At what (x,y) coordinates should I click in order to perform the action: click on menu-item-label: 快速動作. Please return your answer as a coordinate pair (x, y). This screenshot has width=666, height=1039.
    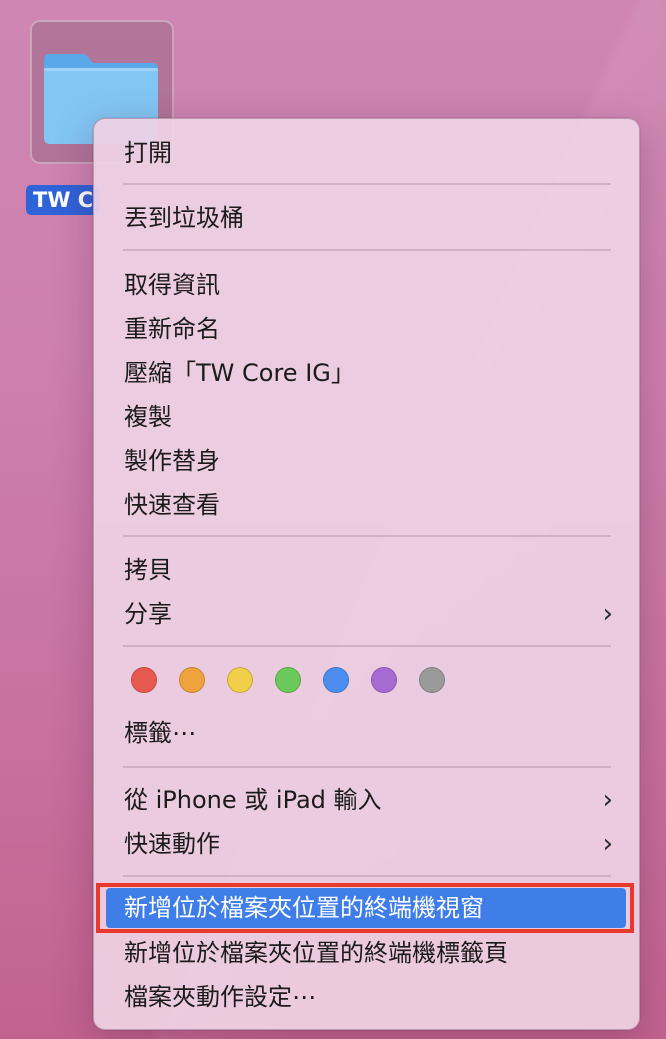
    Looking at the image, I should click on (172, 844).